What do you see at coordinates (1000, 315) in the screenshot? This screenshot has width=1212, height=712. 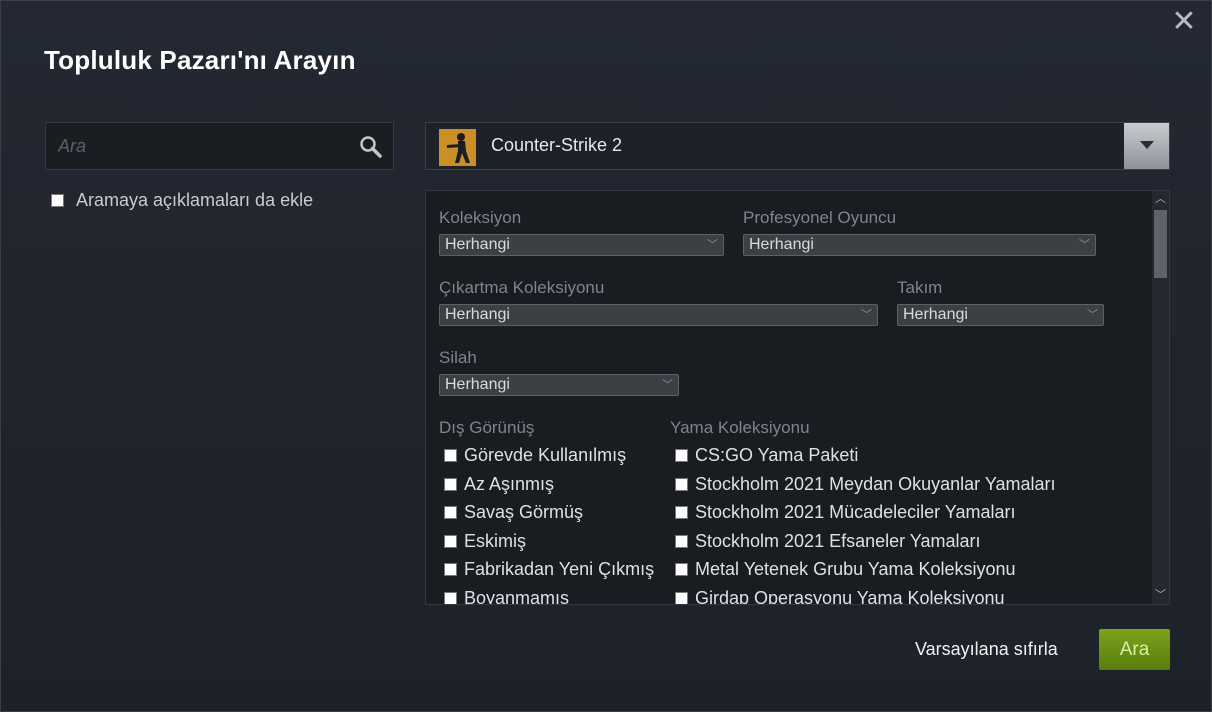 I see `takim-select: Herhangi ﹀` at bounding box center [1000, 315].